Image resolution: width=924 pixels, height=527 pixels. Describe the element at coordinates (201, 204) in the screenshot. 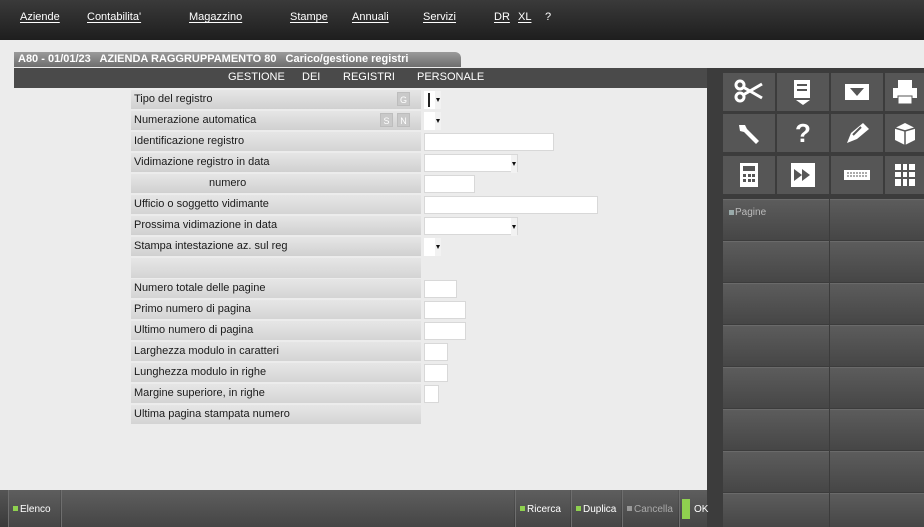

I see `label-ufficio: Ufficio o soggetto vidimante` at that location.